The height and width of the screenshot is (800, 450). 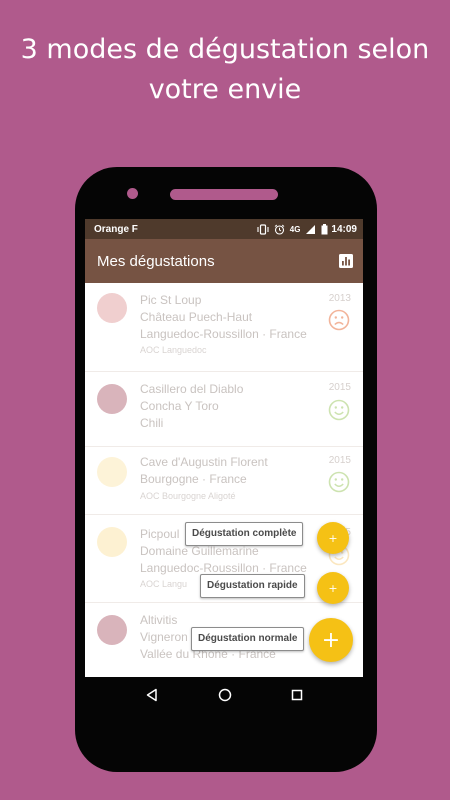 I want to click on fab-normal-button: +, so click(x=331, y=640).